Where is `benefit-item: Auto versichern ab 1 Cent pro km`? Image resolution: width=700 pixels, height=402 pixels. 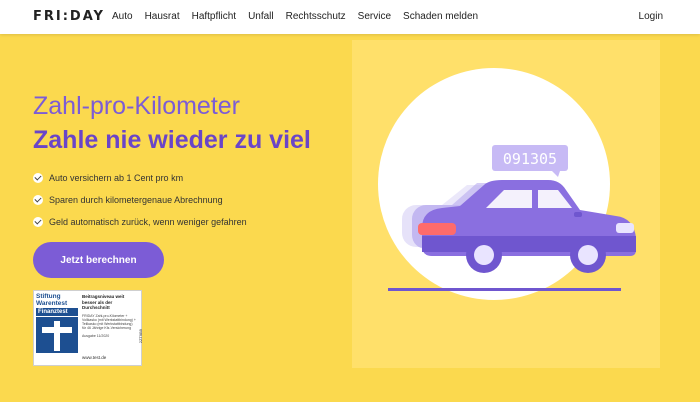 benefit-item: Auto versichern ab 1 Cent pro km is located at coordinates (140, 178).